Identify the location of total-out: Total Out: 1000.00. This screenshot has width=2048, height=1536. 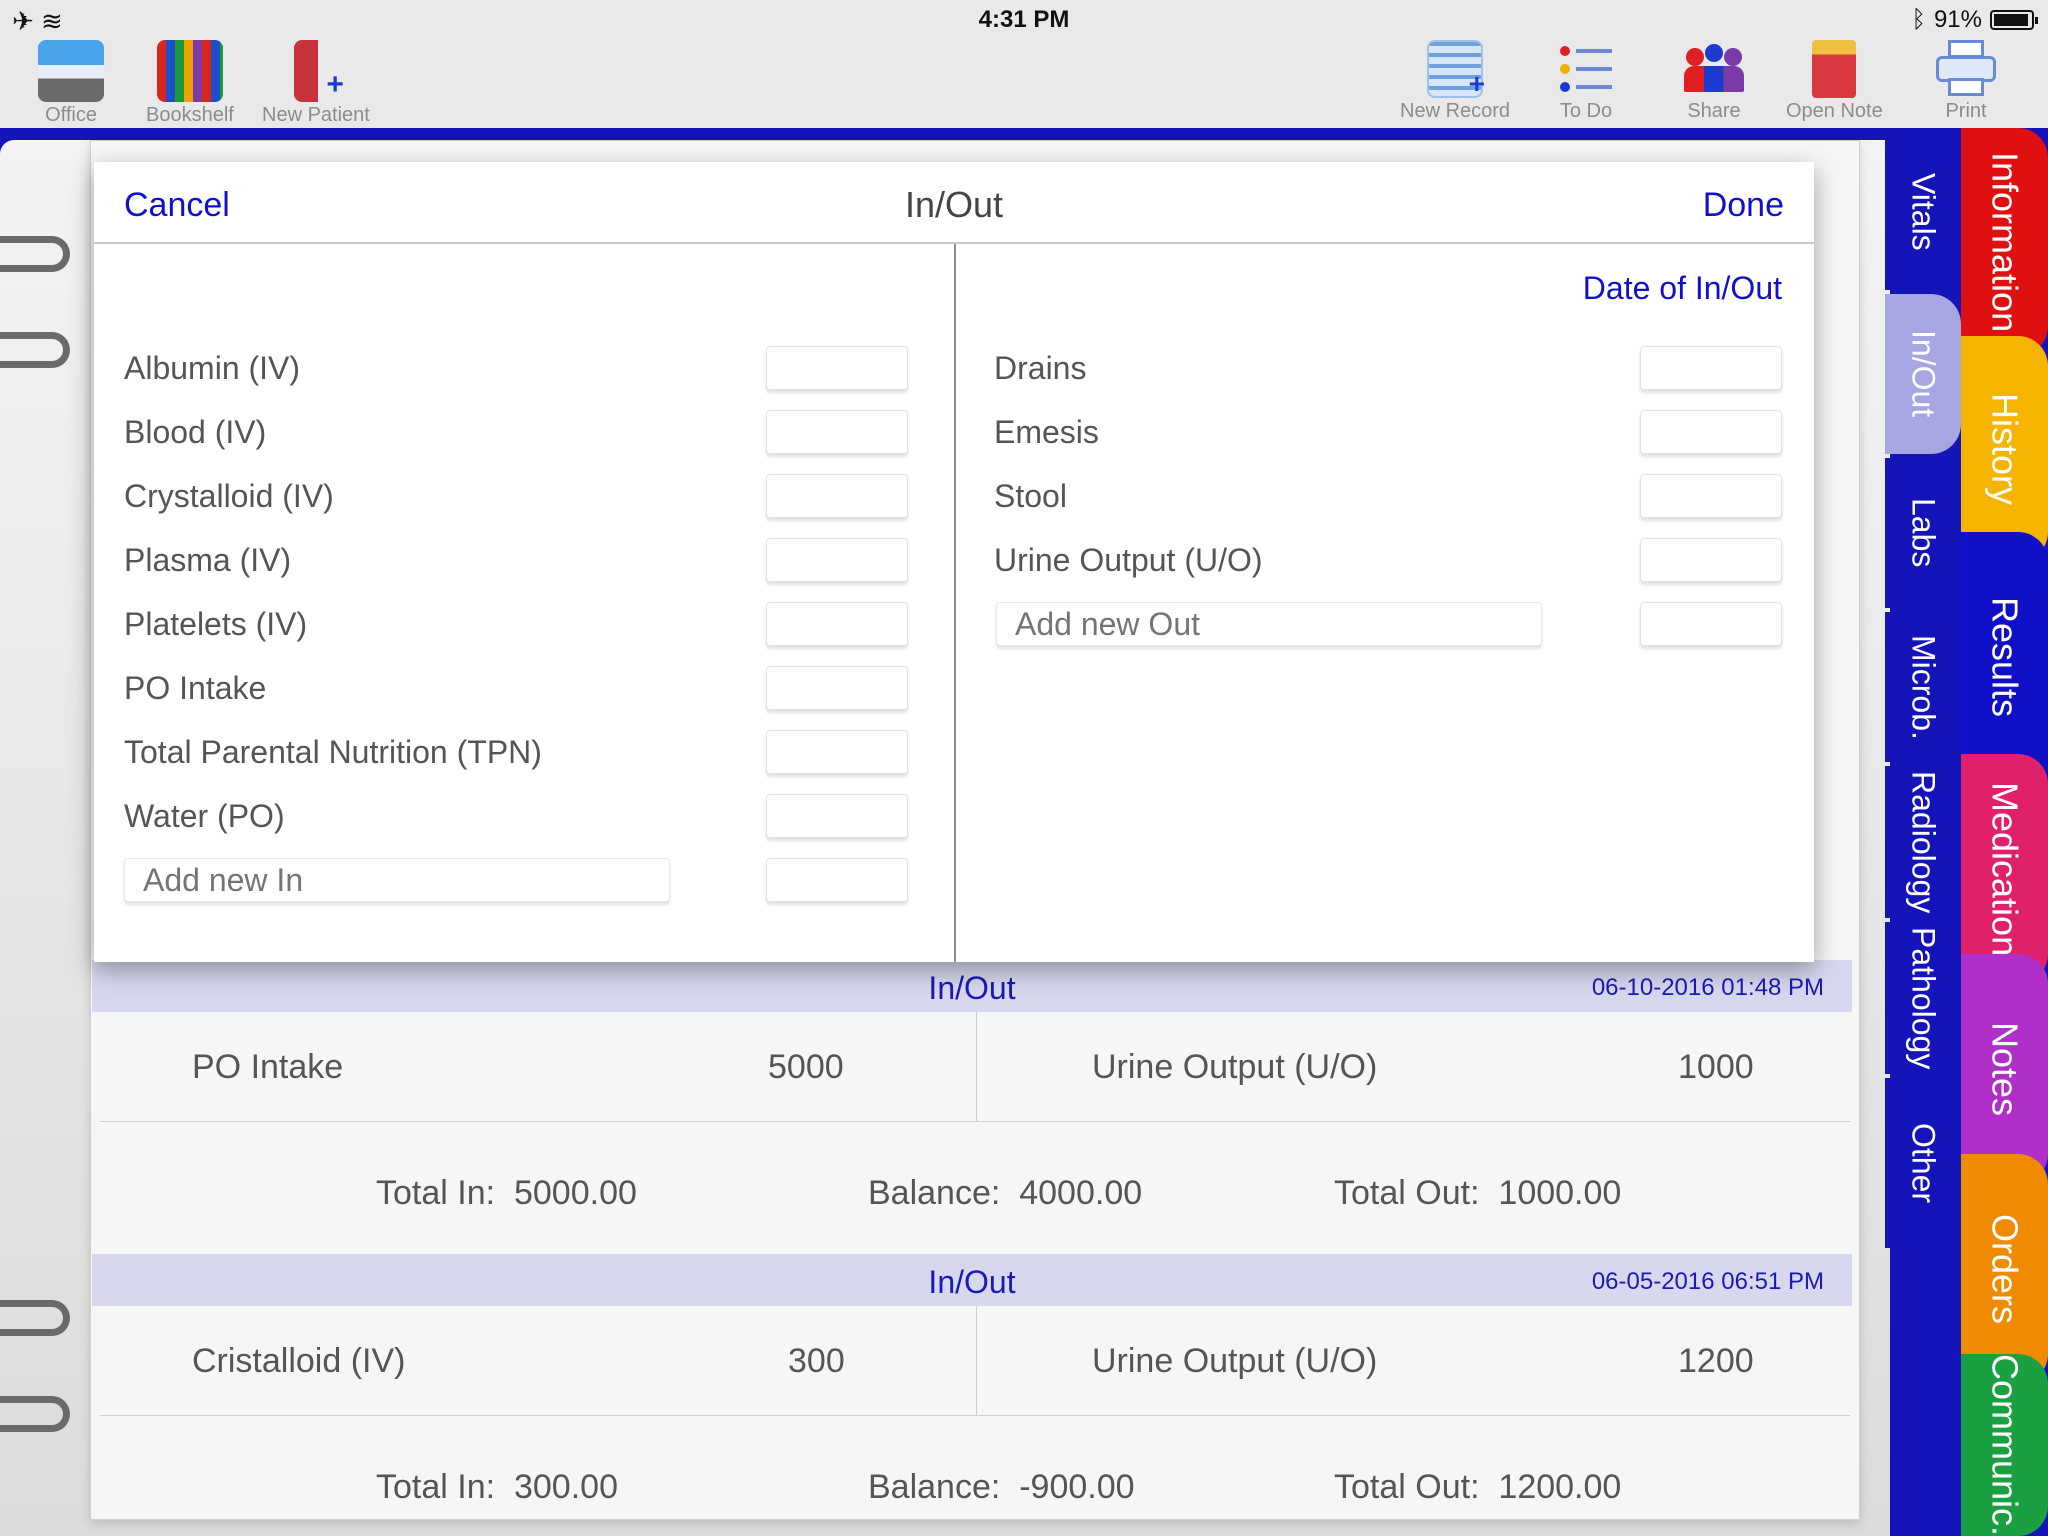
(1478, 1193).